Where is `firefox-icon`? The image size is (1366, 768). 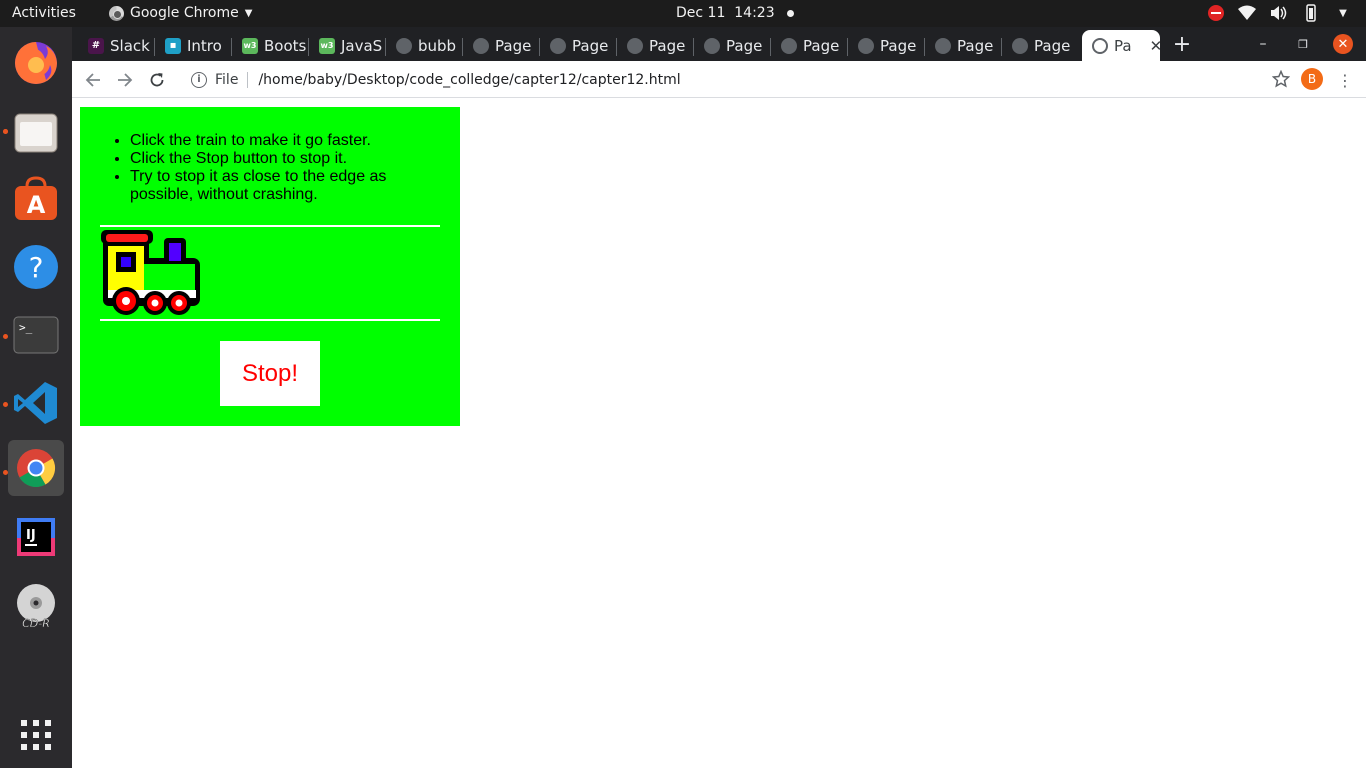 firefox-icon is located at coordinates (36, 63).